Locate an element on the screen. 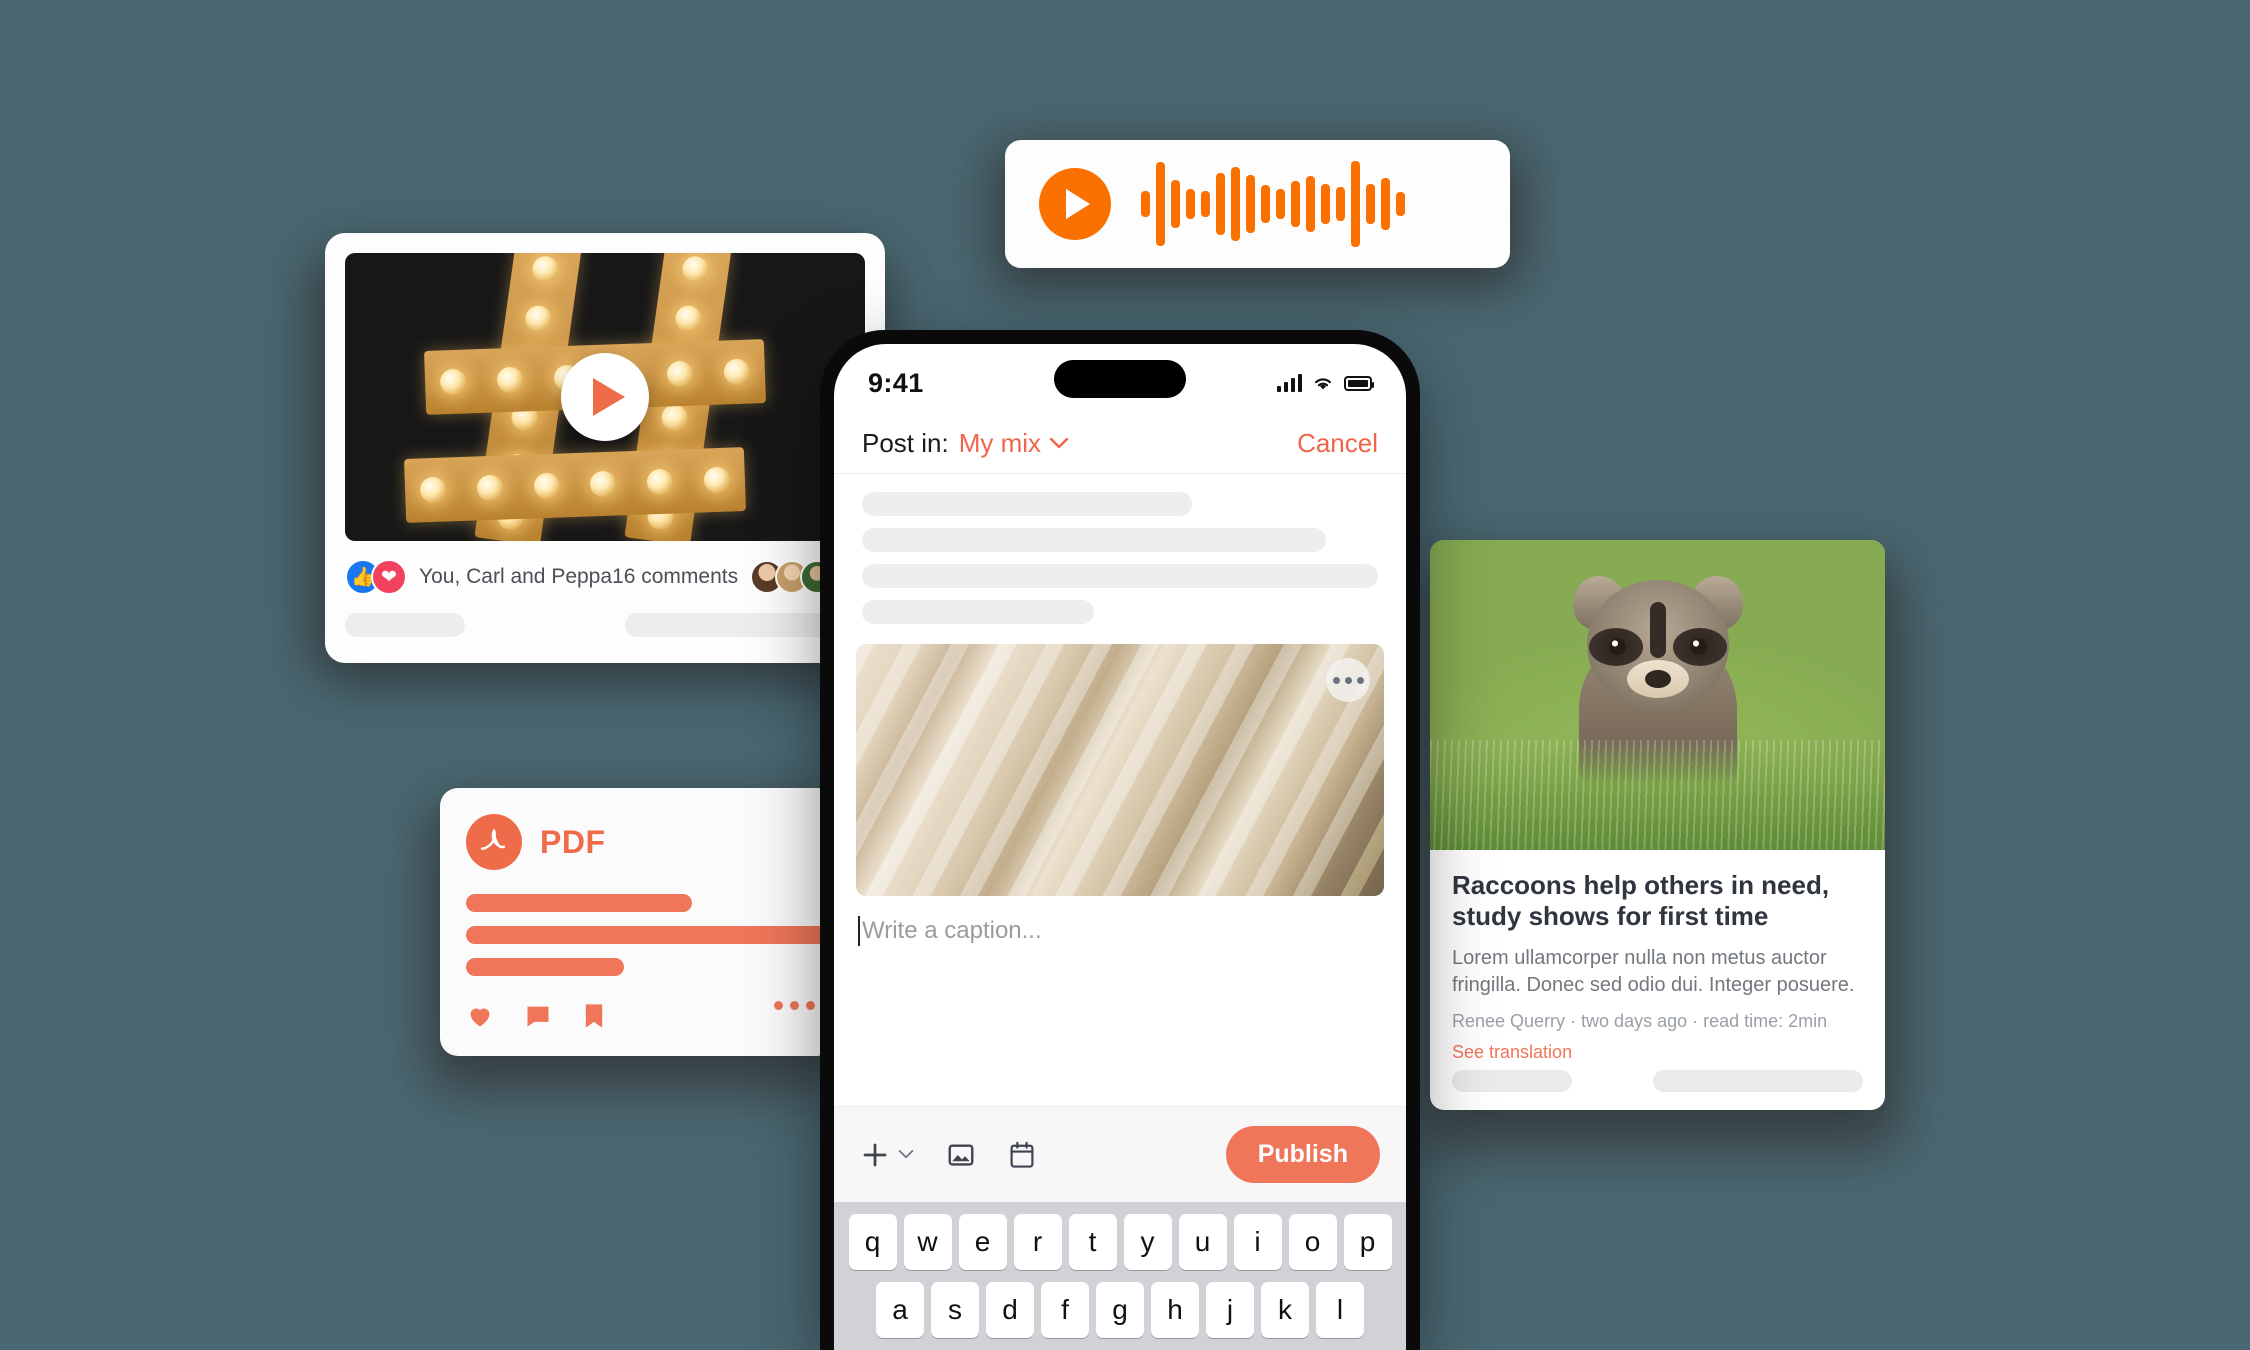 Image resolution: width=2250 pixels, height=1350 pixels. cancel-button: Cancel is located at coordinates (1337, 443).